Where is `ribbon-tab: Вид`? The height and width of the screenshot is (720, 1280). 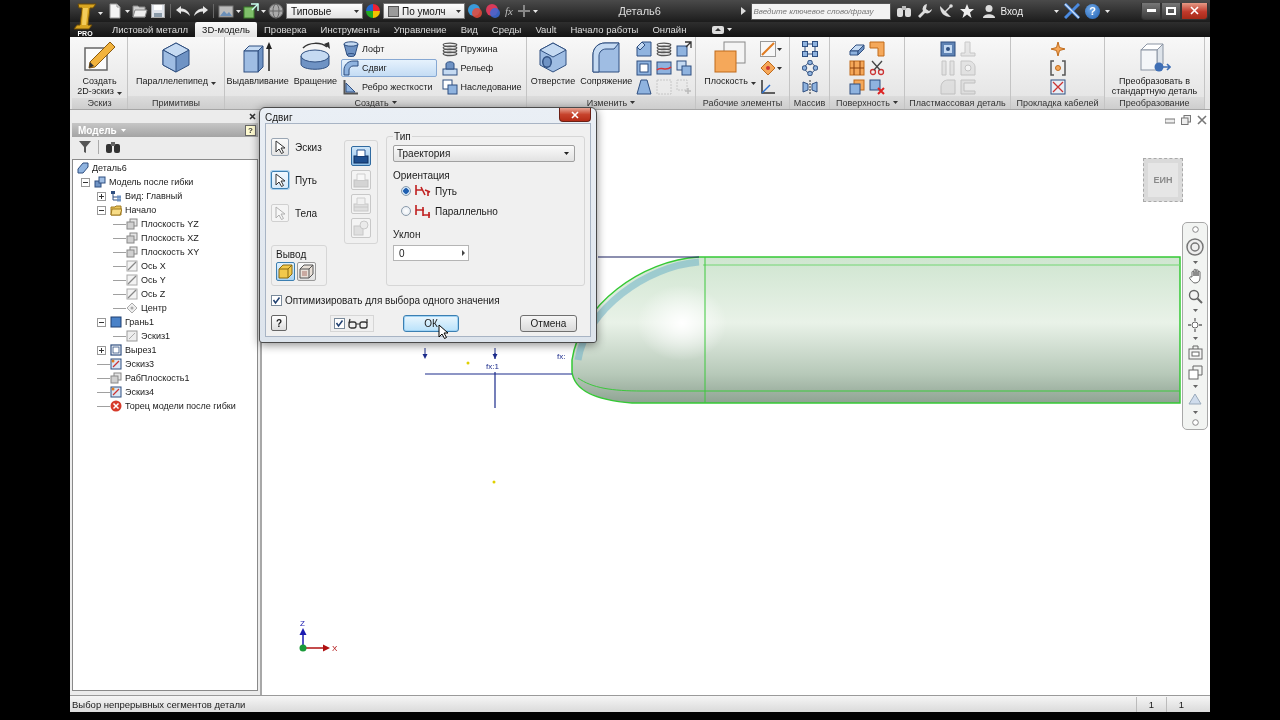
ribbon-tab: Вид is located at coordinates (469, 29).